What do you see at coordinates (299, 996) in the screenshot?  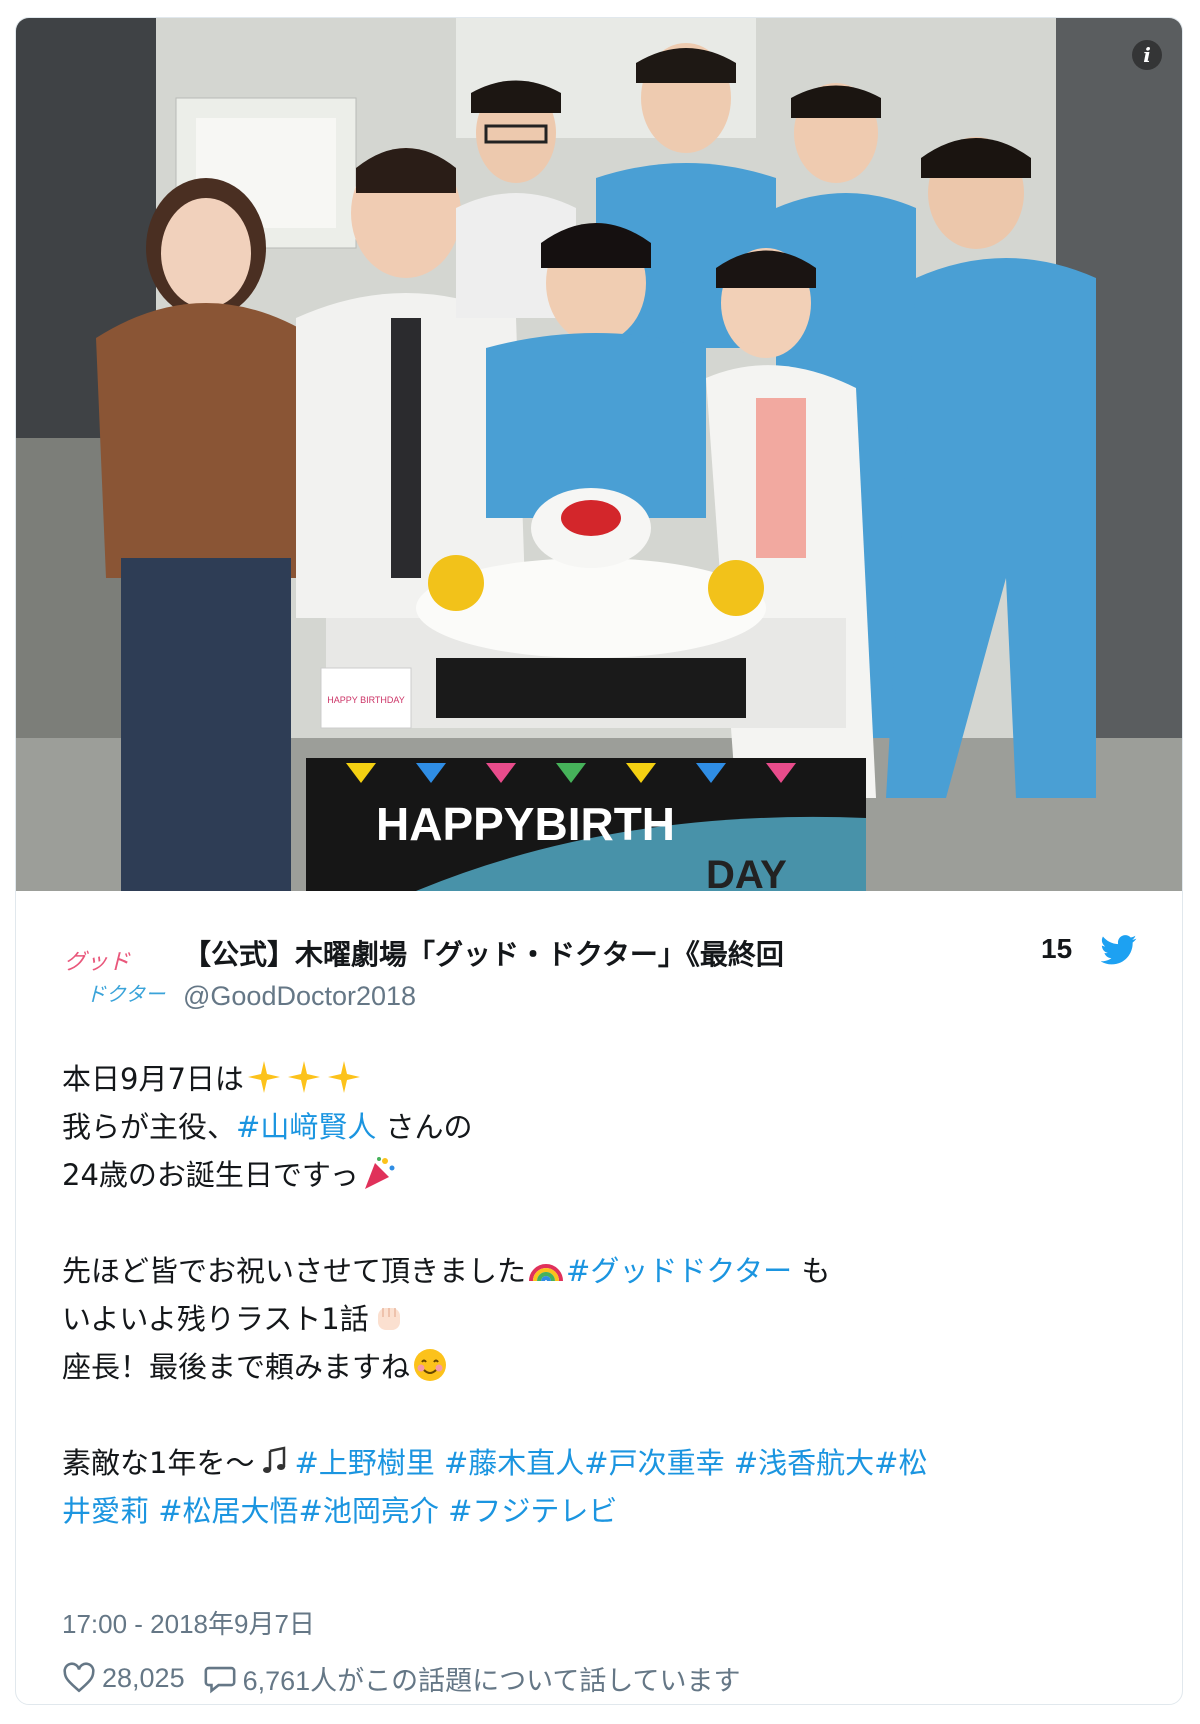 I see `account-handle: @GoodDoctor2018` at bounding box center [299, 996].